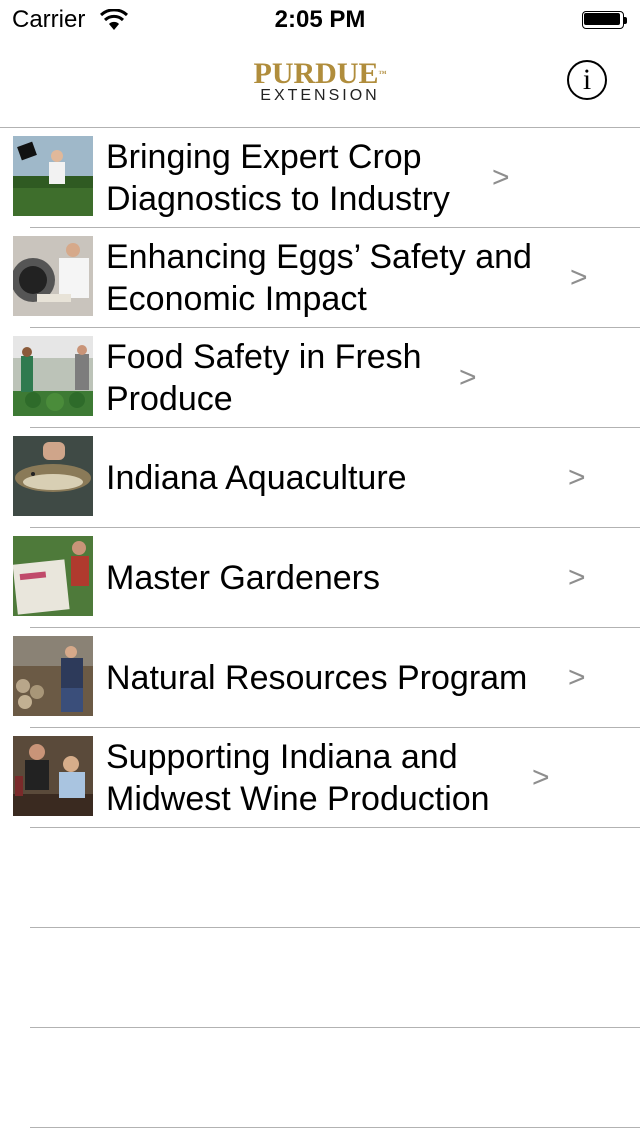 Image resolution: width=640 pixels, height=1136 pixels. What do you see at coordinates (53, 676) in the screenshot?
I see `natural-resources-thumbnail` at bounding box center [53, 676].